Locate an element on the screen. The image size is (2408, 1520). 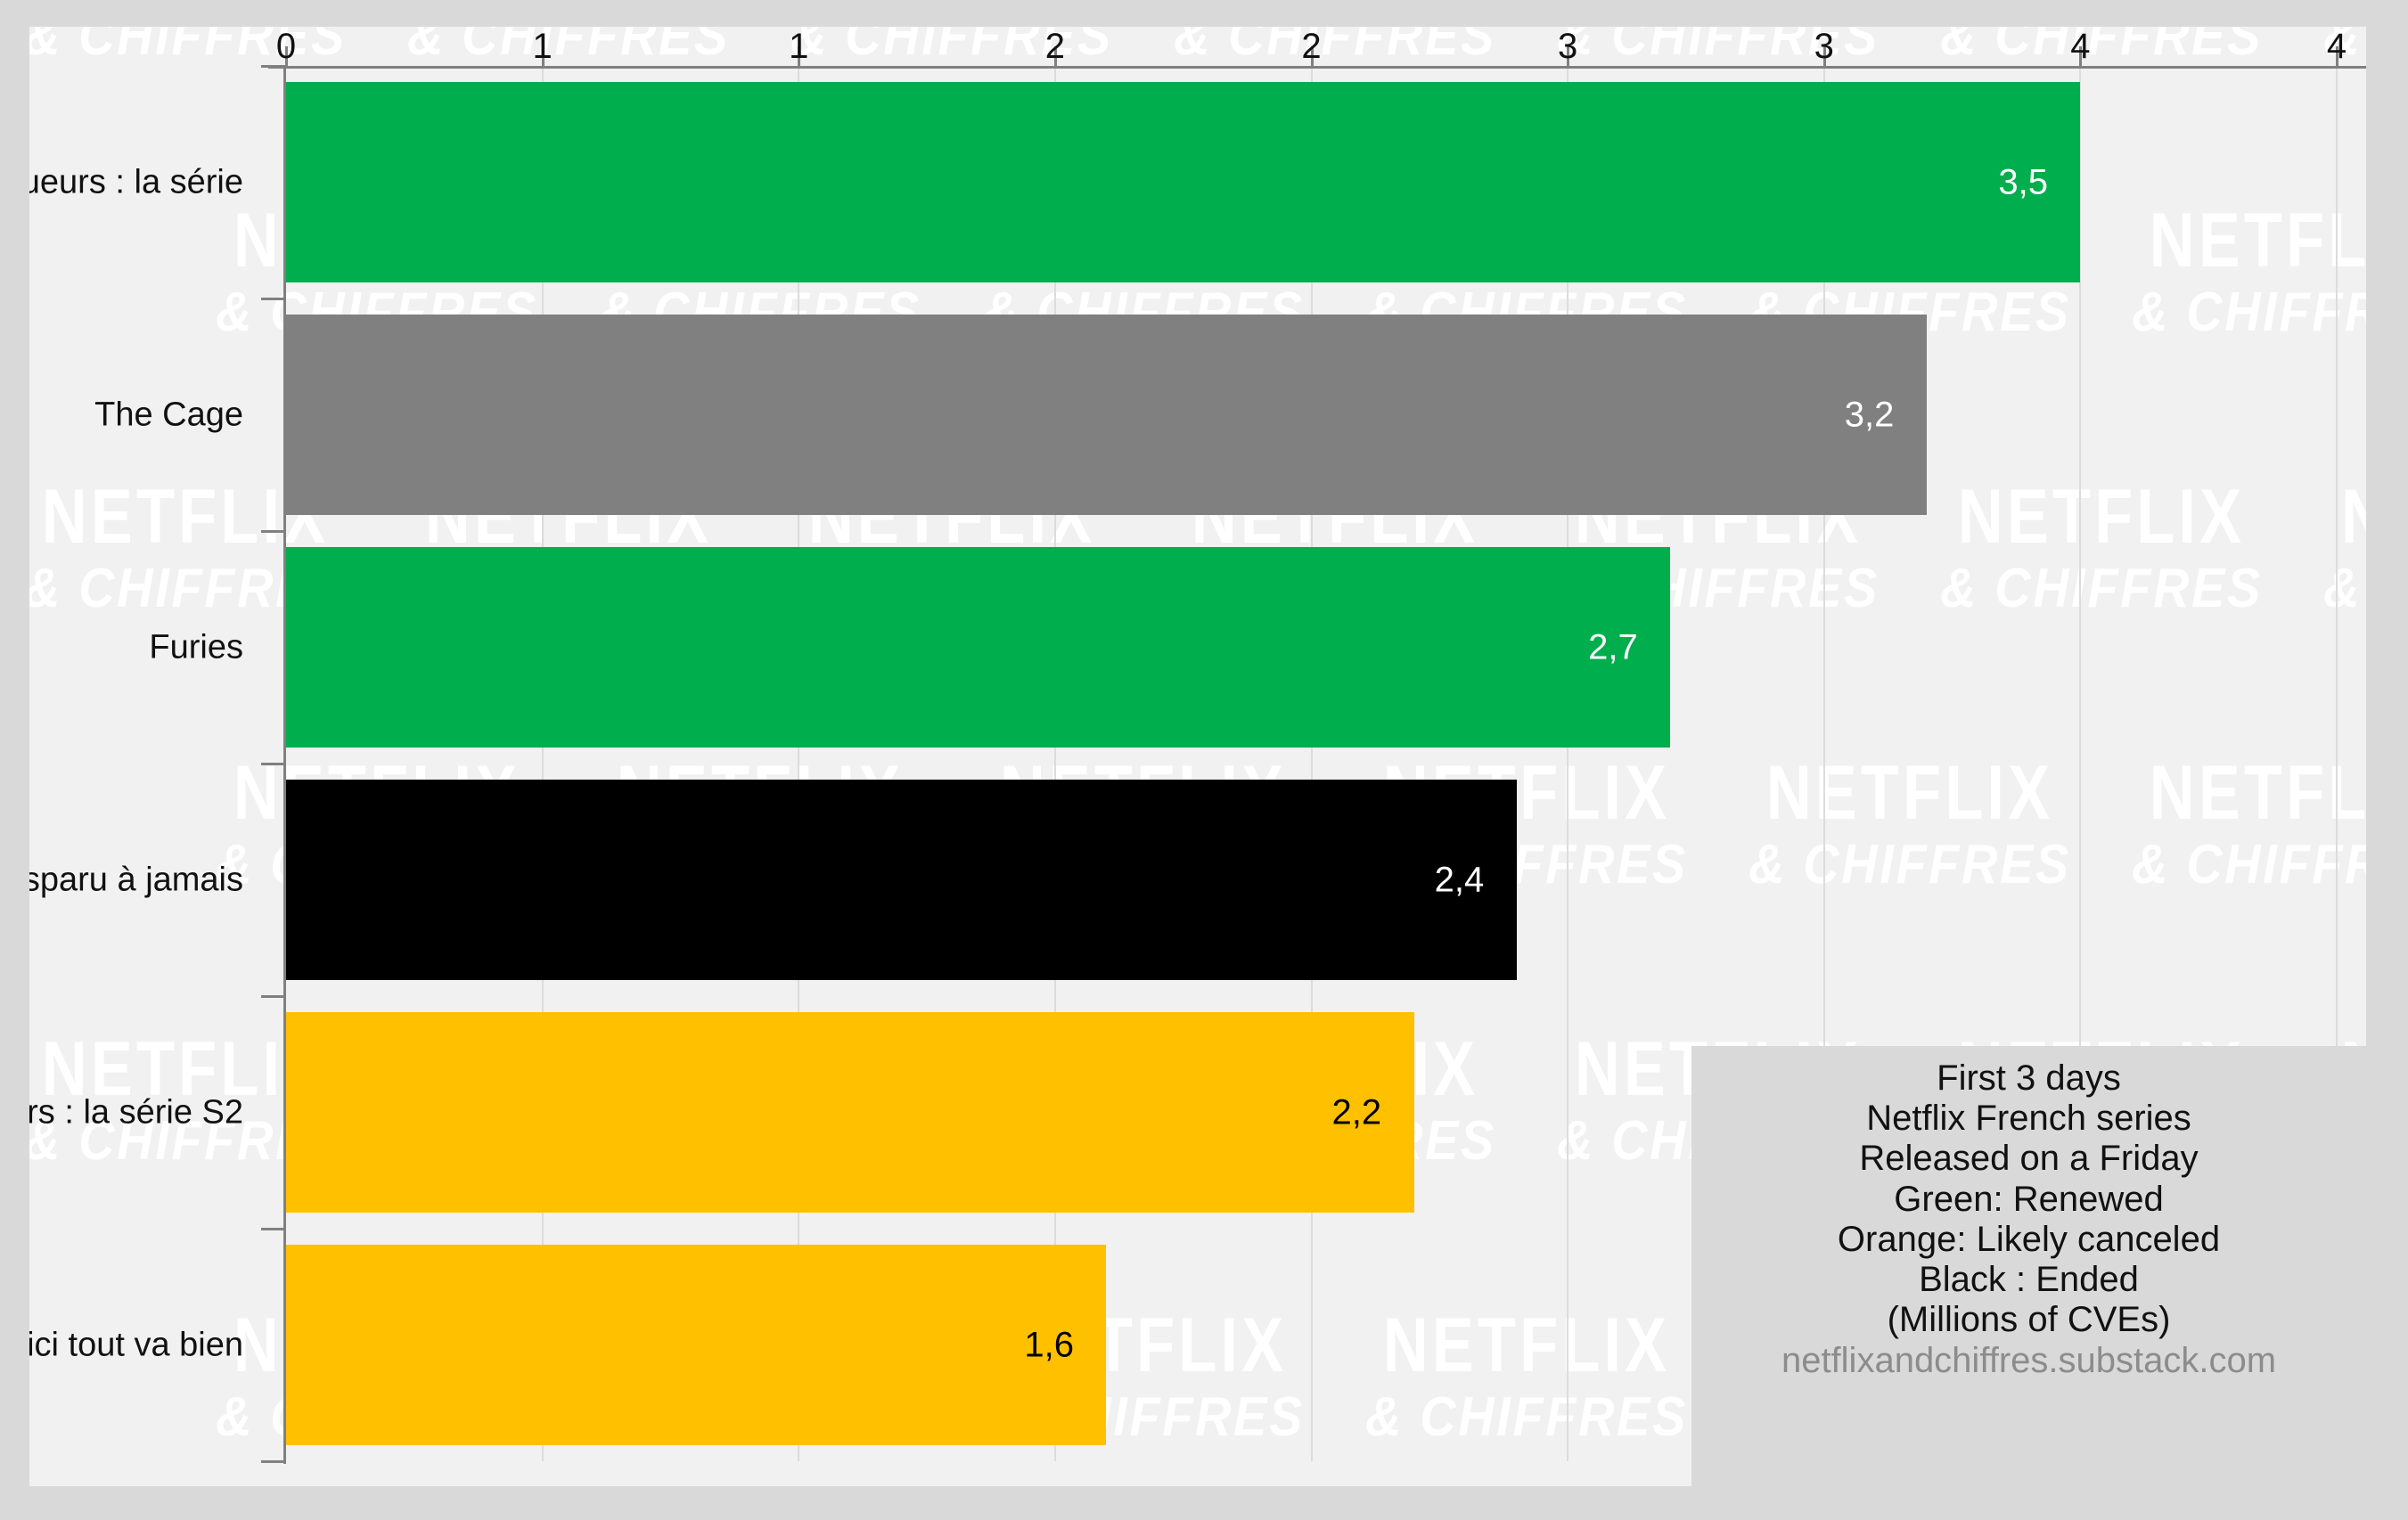
bar-value-label: 3,5 is located at coordinates (2023, 181).